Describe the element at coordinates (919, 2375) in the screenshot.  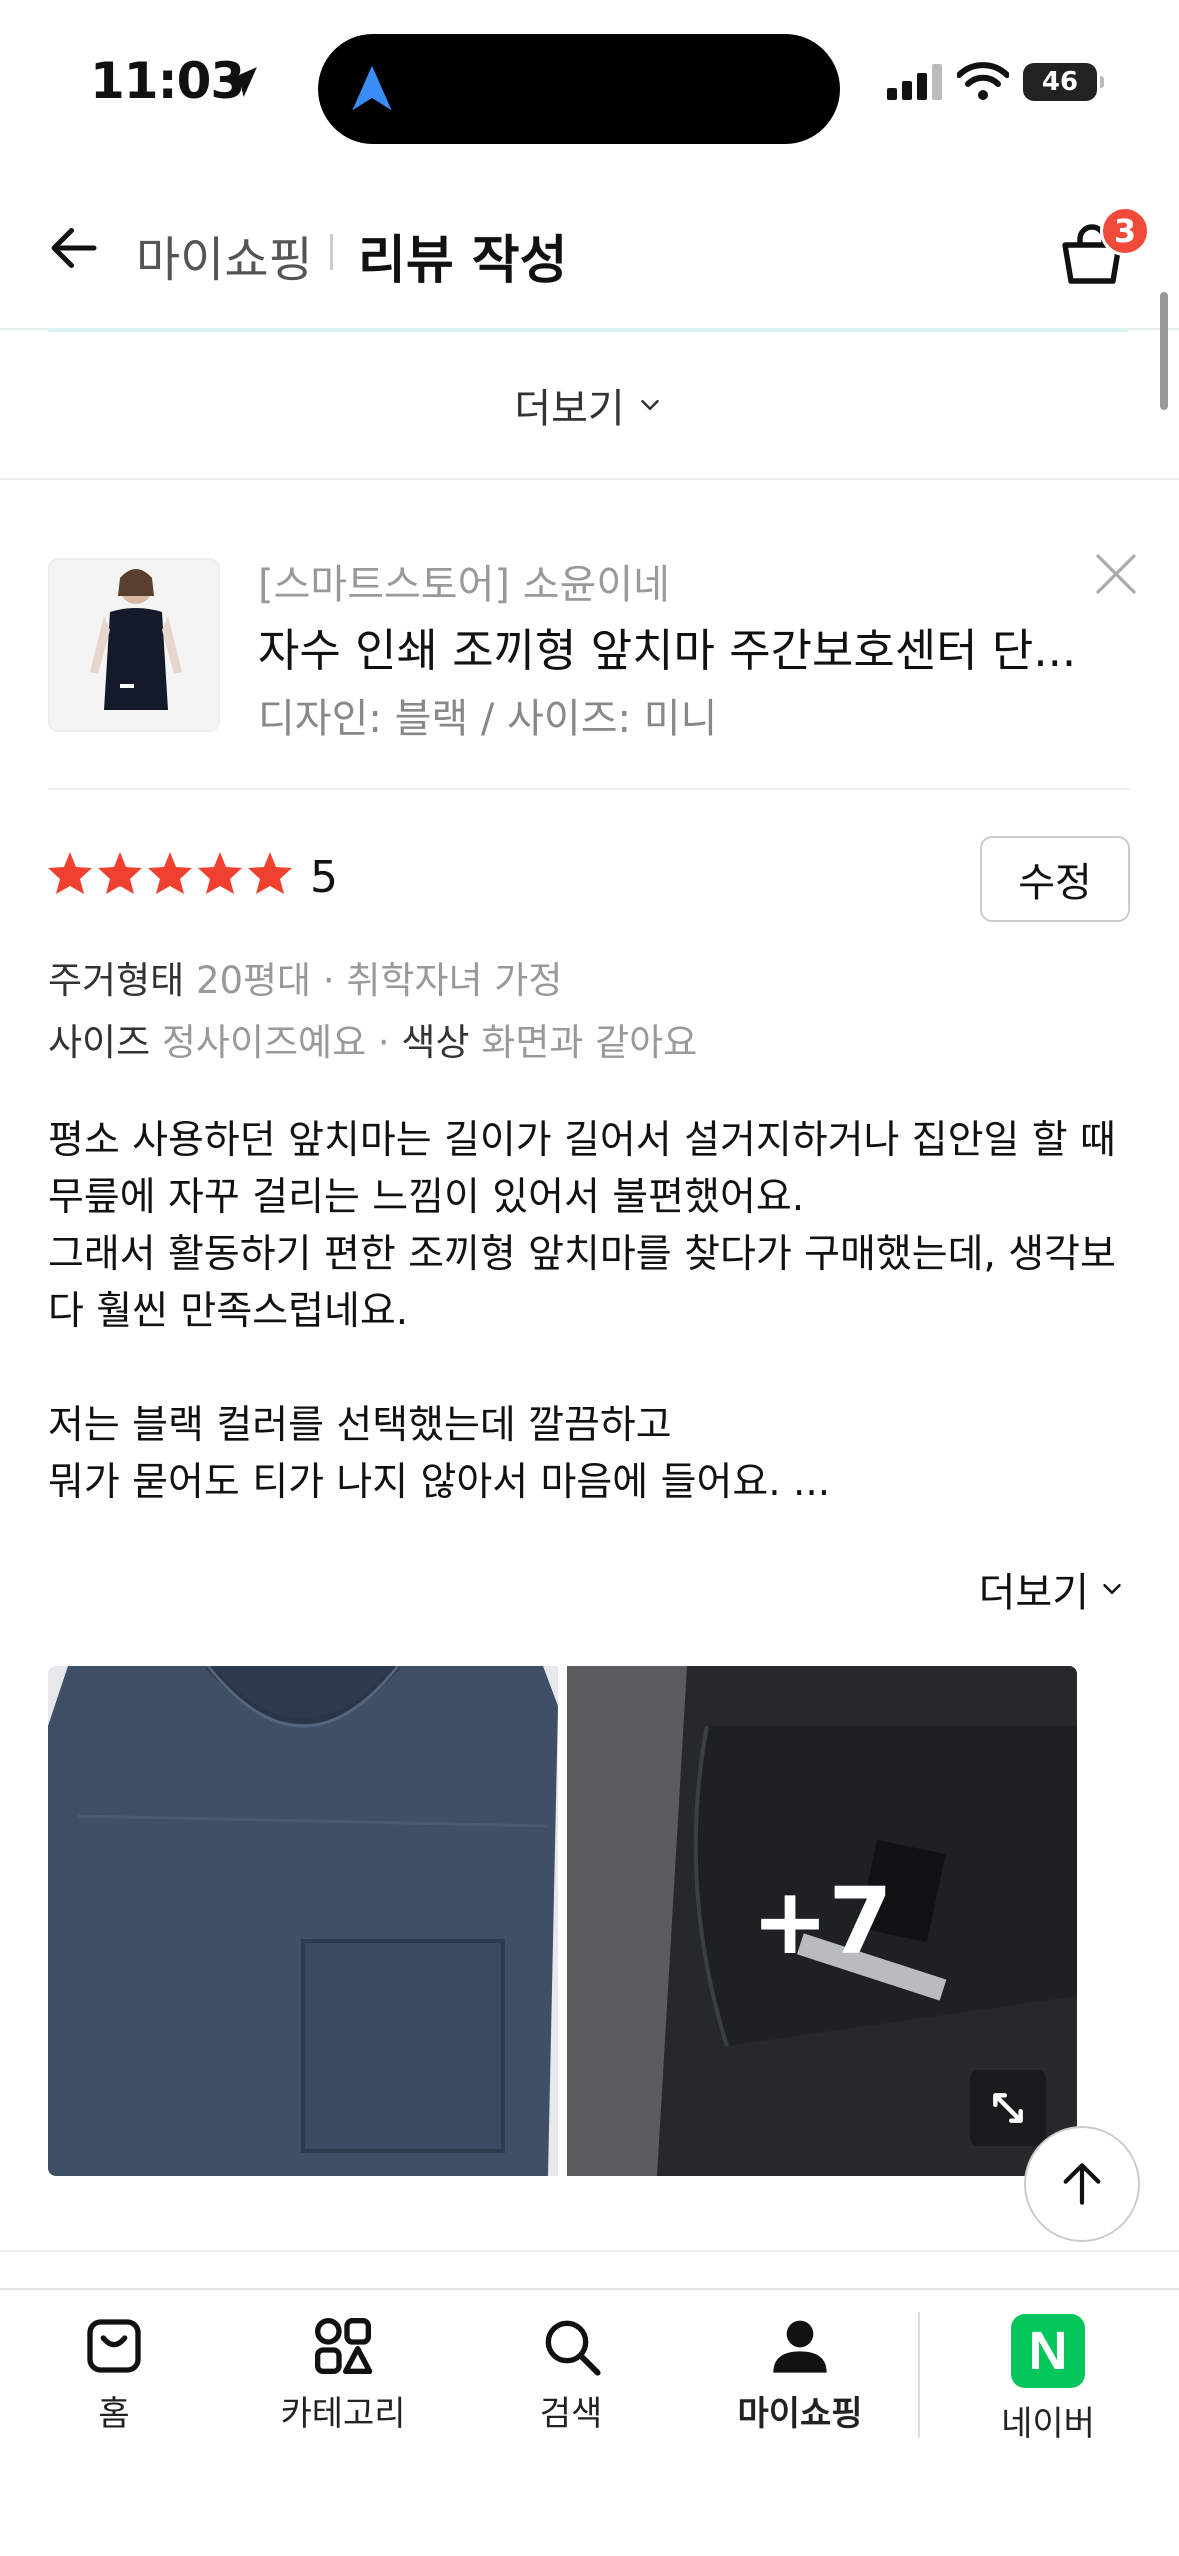
I see `nav-divider` at that location.